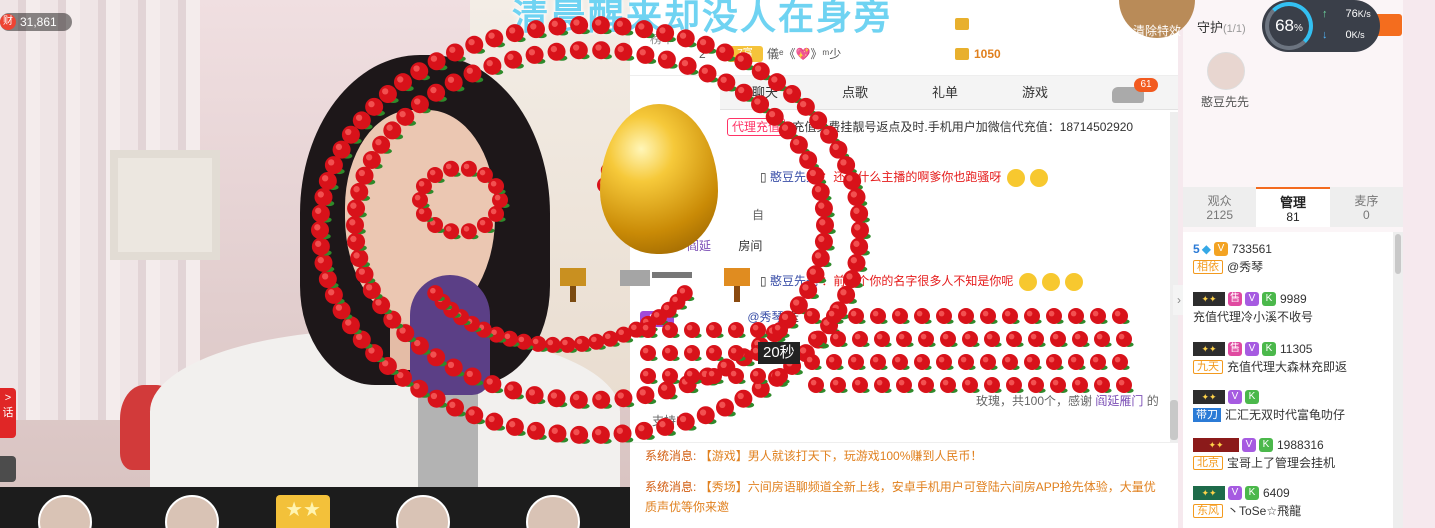 This screenshot has width=1435, height=528. What do you see at coordinates (765, 92) in the screenshot?
I see `tab-chat: 聊天` at bounding box center [765, 92].